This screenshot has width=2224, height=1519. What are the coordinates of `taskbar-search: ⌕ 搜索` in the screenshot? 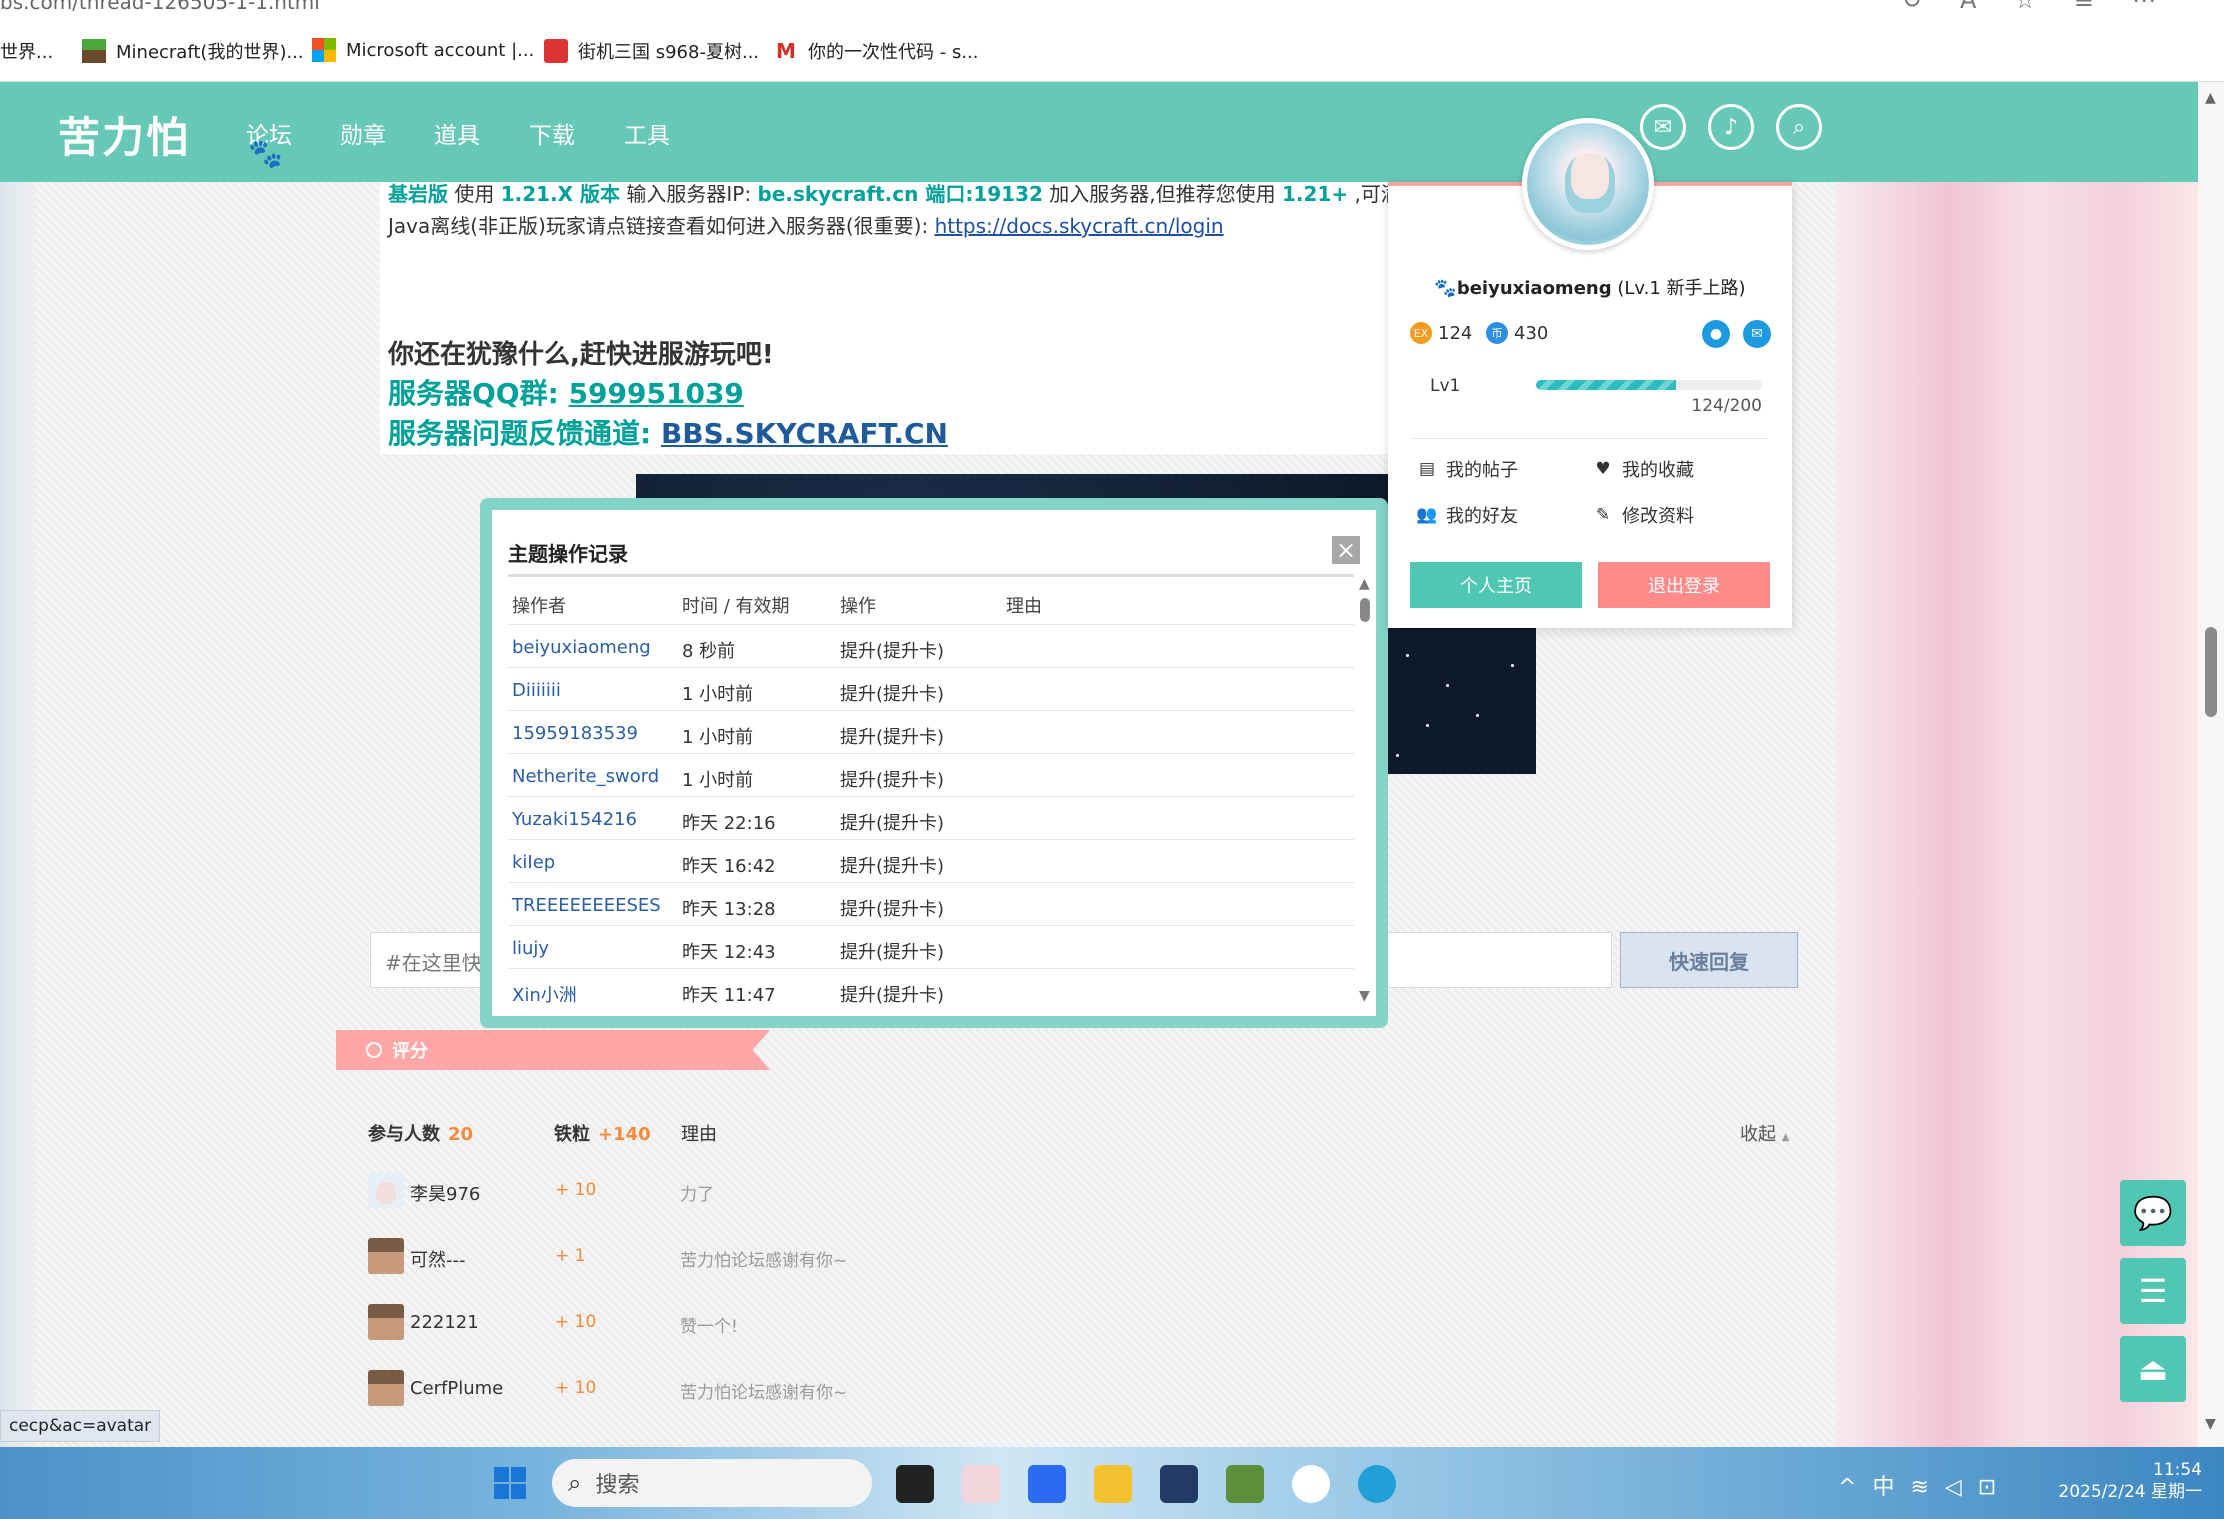 It's located at (712, 1483).